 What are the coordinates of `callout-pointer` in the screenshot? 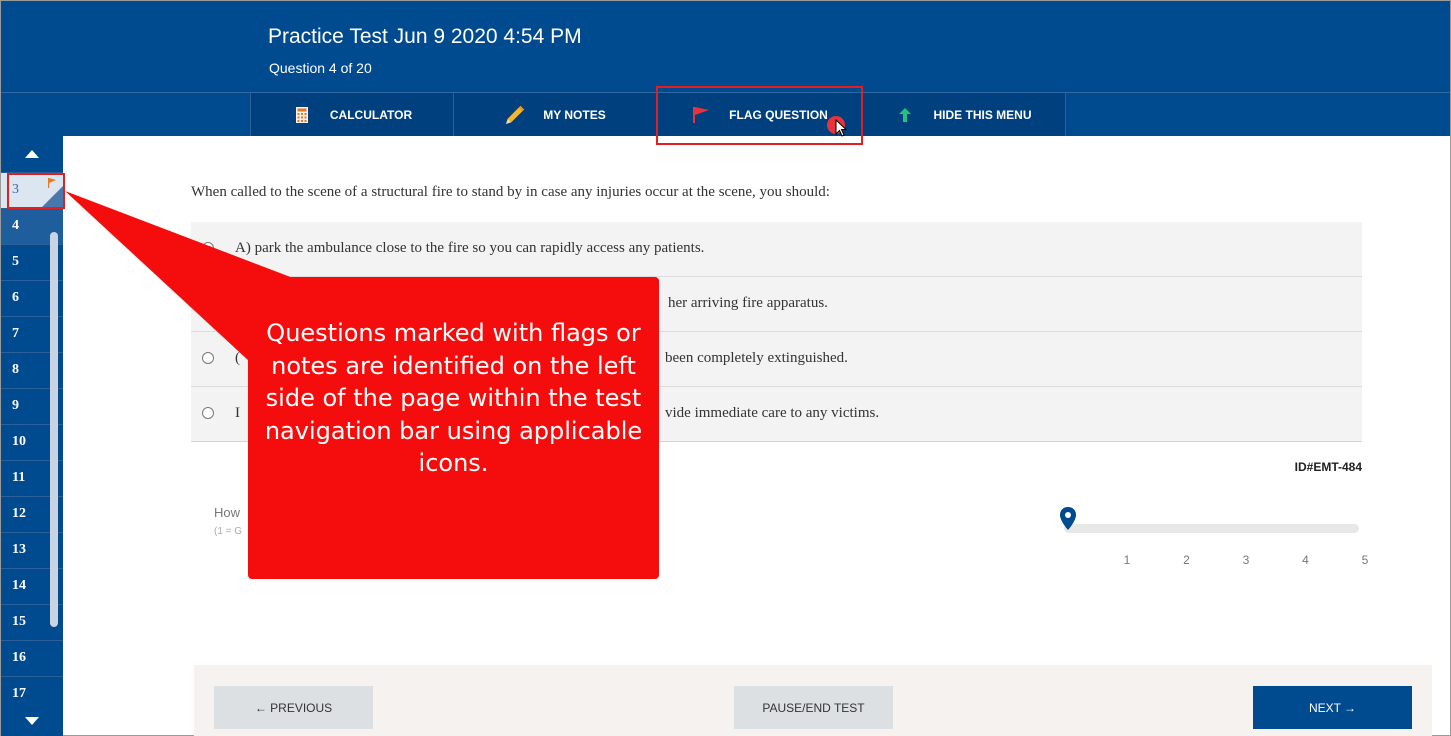 It's located at (183, 276).